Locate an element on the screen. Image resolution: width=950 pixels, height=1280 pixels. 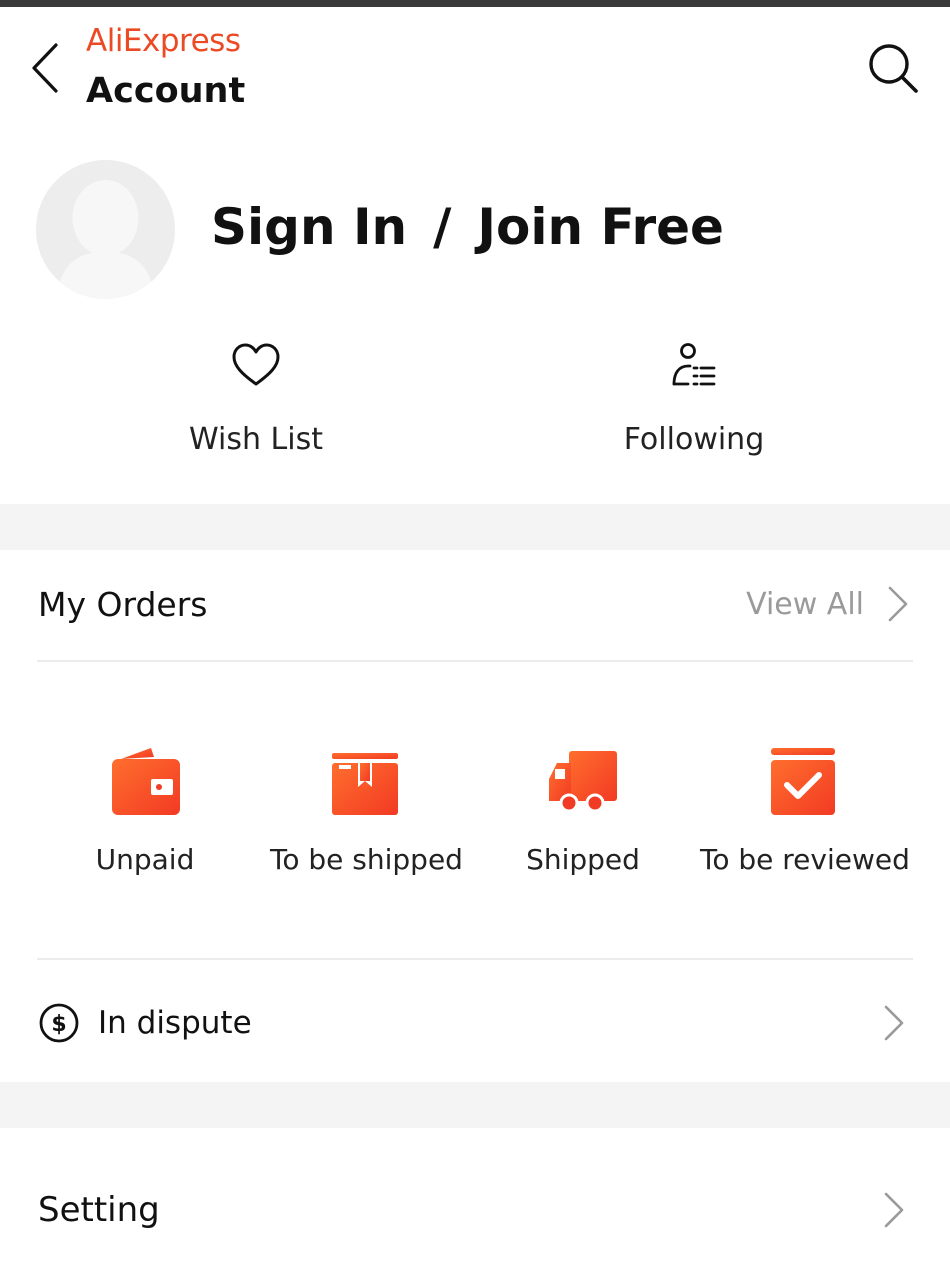
review-check-icon is located at coordinates (802, 781).